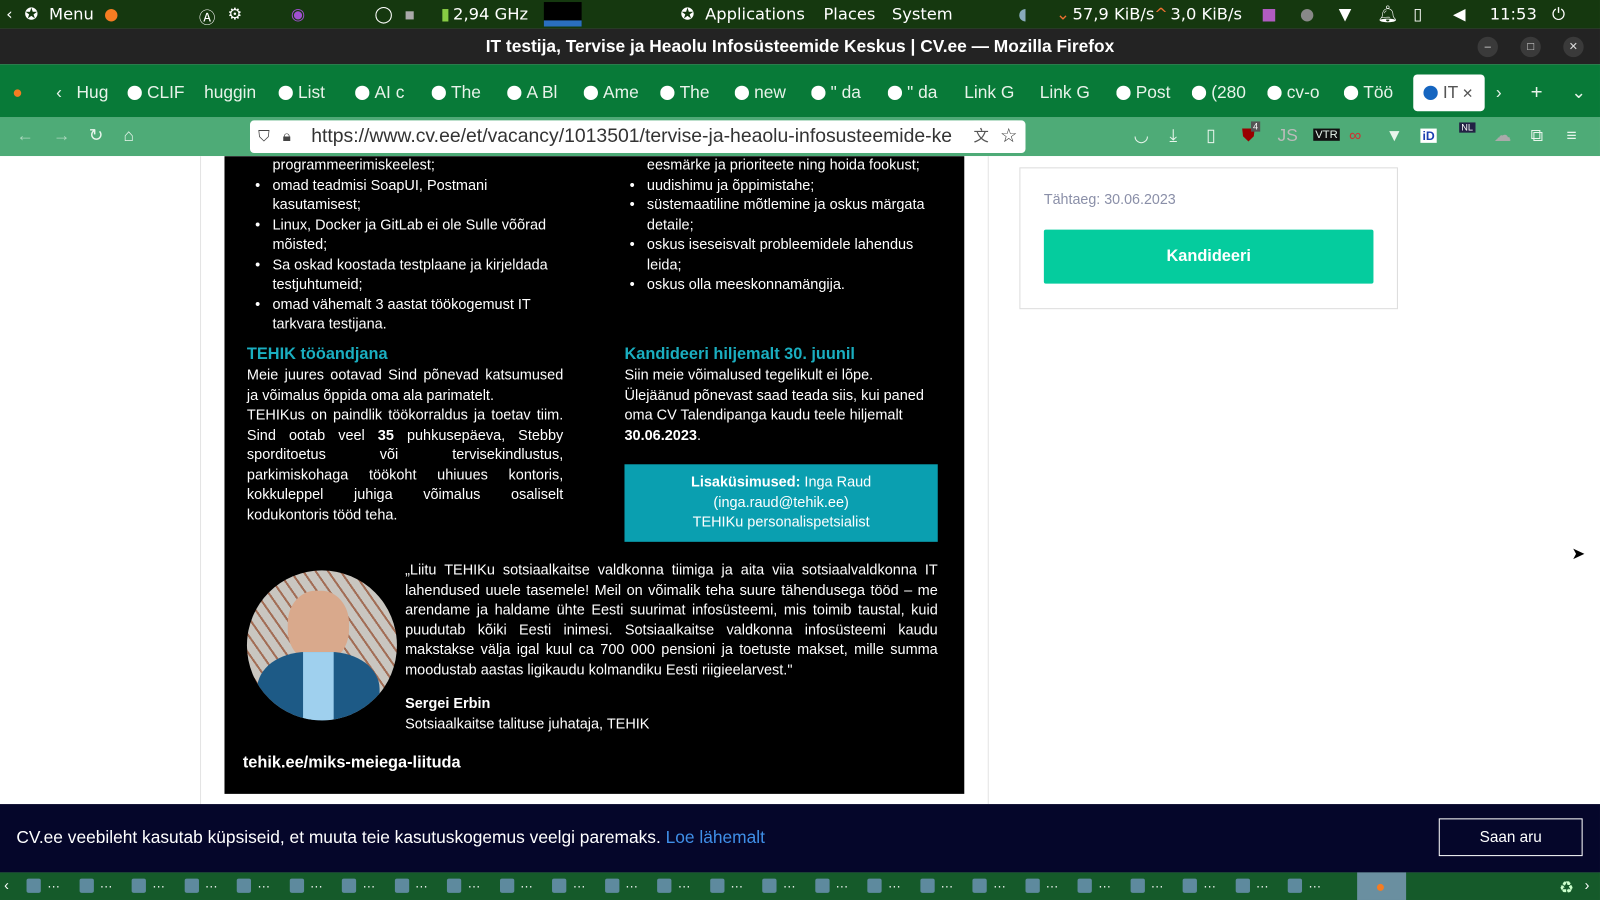  I want to click on new-tab-button: +, so click(1539, 92).